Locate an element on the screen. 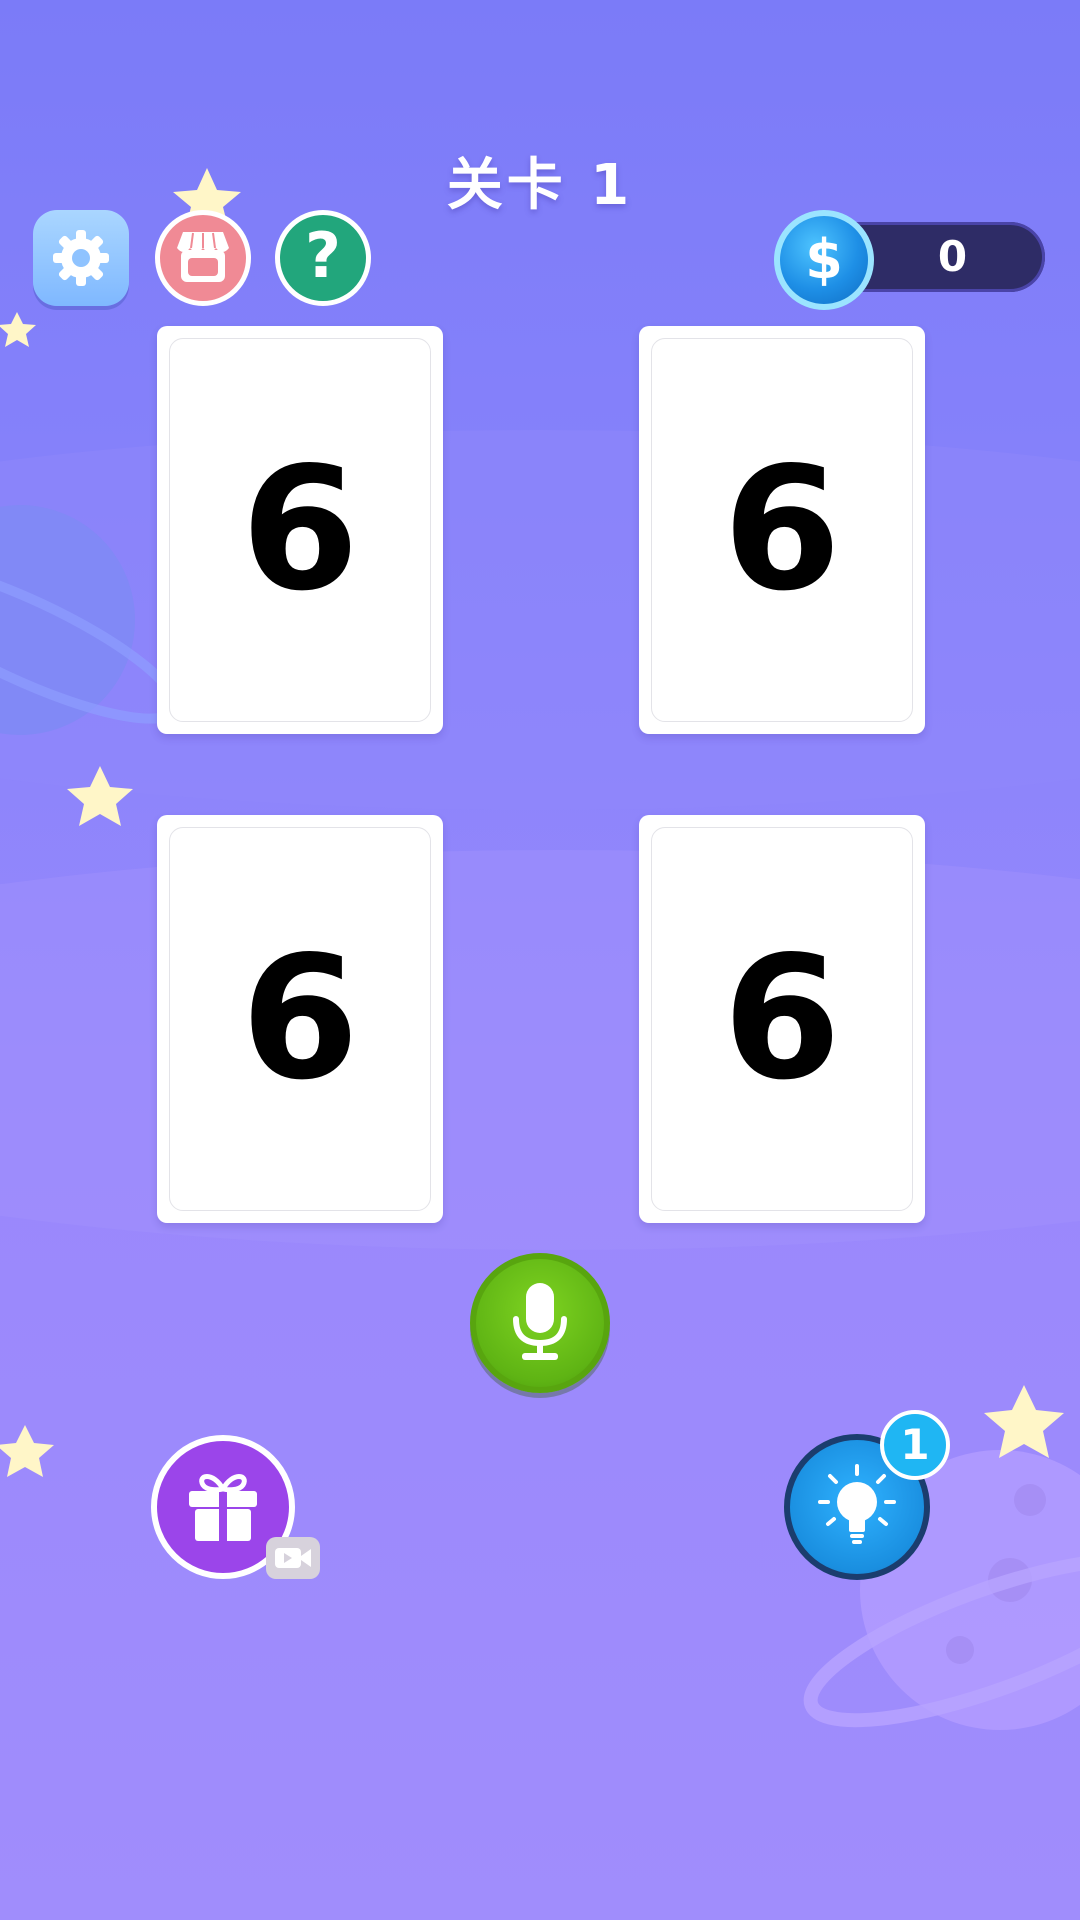 This screenshot has height=1920, width=1080. shop-icon is located at coordinates (203, 257).